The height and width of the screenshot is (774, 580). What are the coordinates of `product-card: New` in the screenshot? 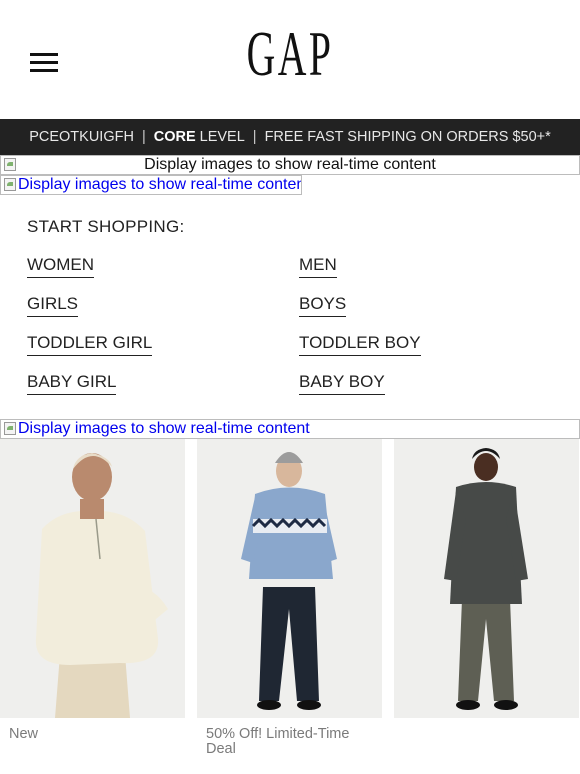 It's located at (92, 598).